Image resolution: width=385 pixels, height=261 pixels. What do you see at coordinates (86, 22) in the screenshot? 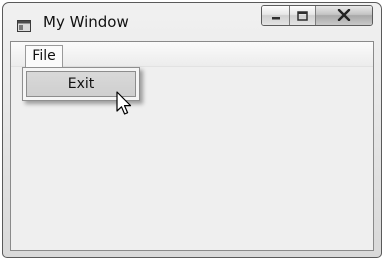
I see `window-title: My Window` at bounding box center [86, 22].